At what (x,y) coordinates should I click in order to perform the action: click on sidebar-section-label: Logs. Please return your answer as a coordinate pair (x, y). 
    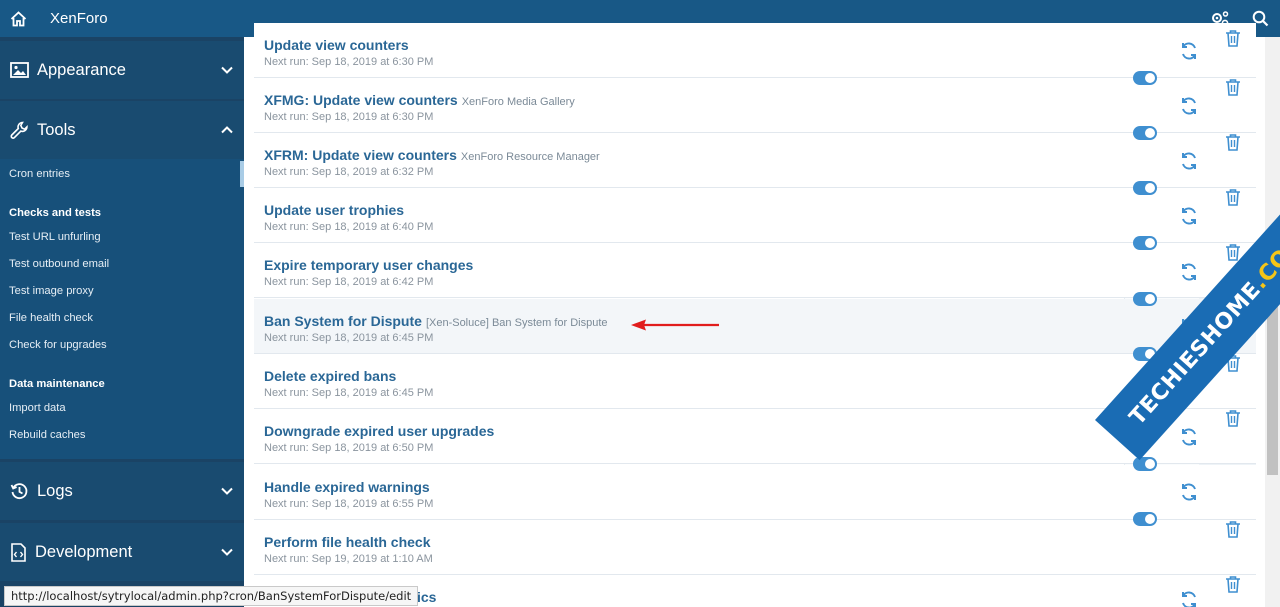
    Looking at the image, I should click on (55, 490).